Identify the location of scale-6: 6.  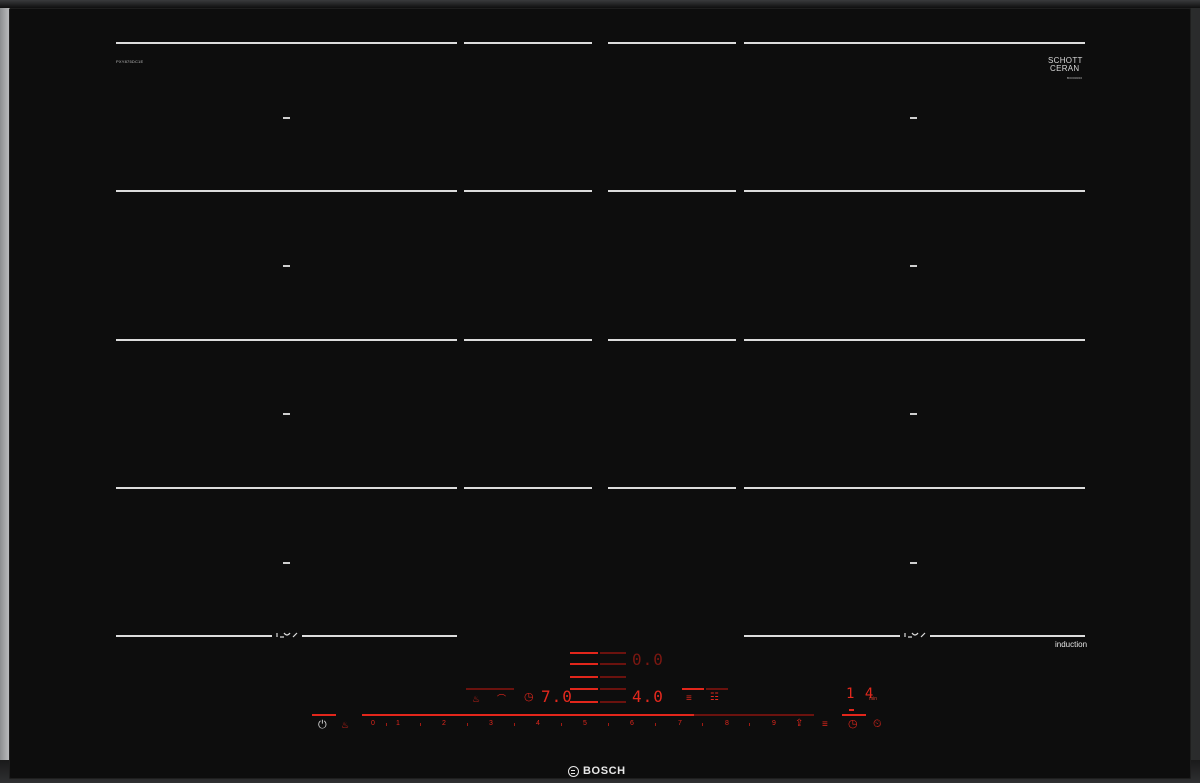
(632, 723).